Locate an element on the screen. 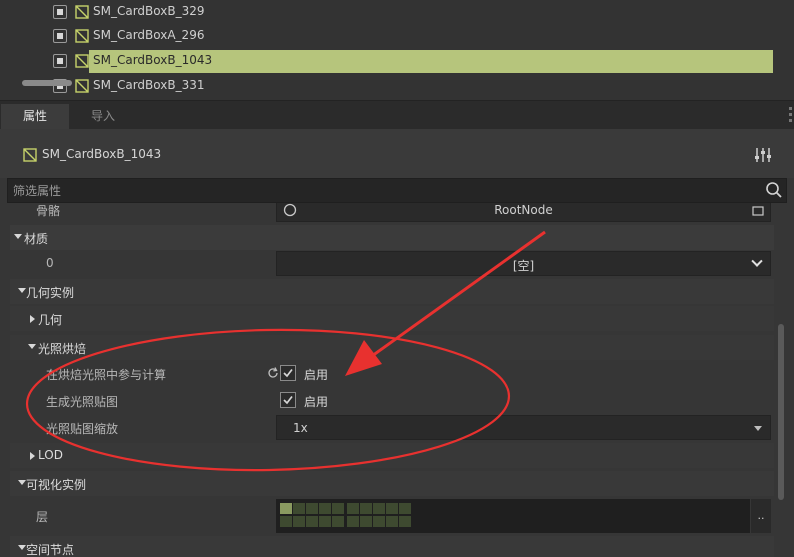 The height and width of the screenshot is (557, 794). section-title: 可视化实例 is located at coordinates (56, 485).